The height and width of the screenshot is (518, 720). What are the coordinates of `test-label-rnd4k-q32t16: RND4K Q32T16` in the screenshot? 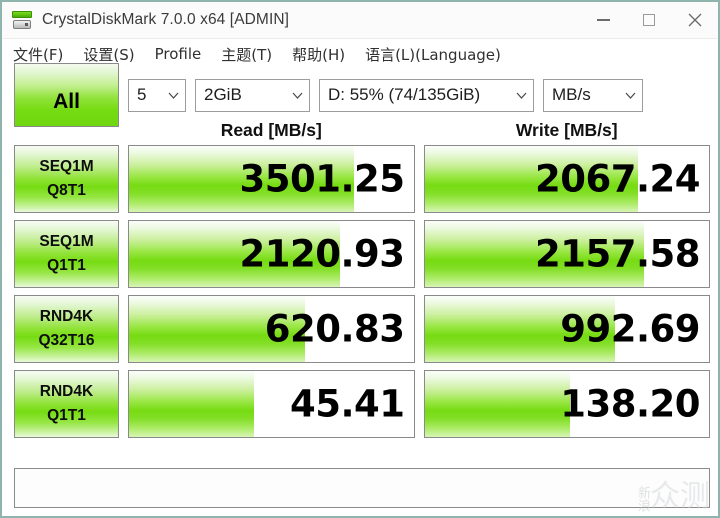 It's located at (66, 329).